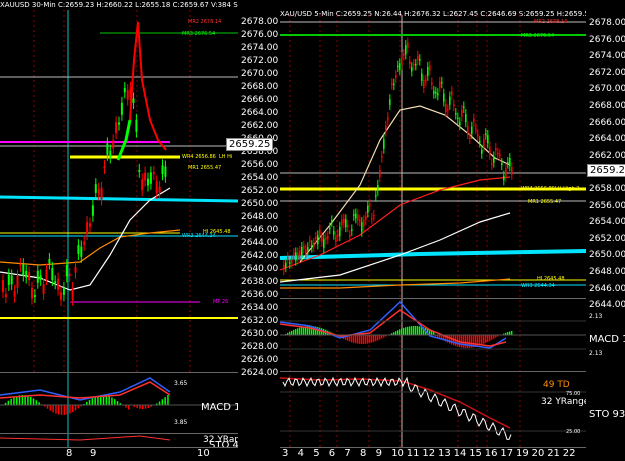  What do you see at coordinates (551, 22) in the screenshot?
I see `right-mr2-label: MR2 2678.14` at bounding box center [551, 22].